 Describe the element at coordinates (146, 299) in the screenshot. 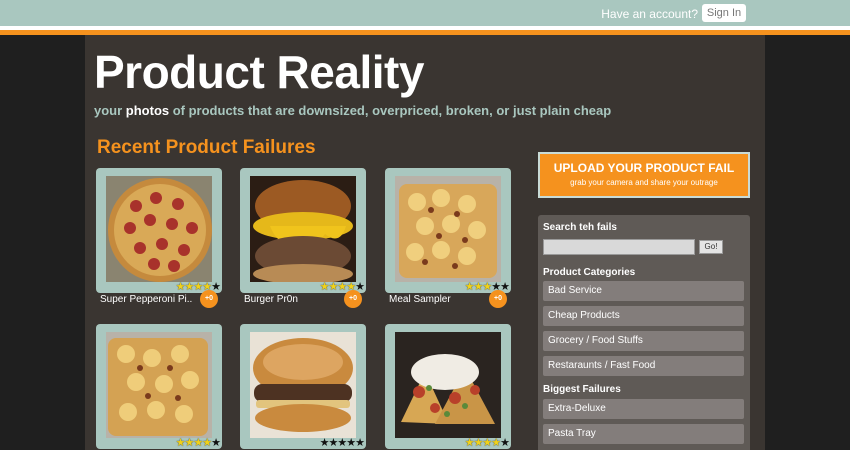

I see `product-name: Super Pepperoni Pi..` at that location.